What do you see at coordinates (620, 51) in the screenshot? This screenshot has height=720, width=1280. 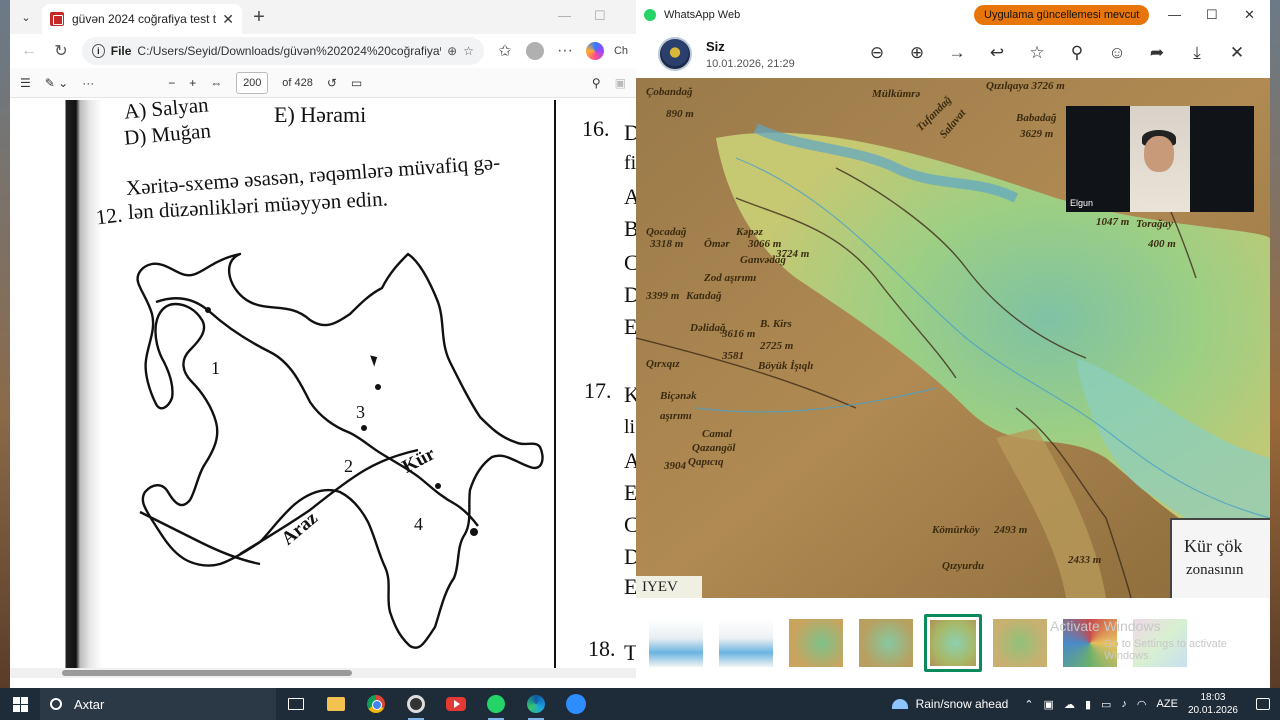 I see `copilot-label: Ch` at bounding box center [620, 51].